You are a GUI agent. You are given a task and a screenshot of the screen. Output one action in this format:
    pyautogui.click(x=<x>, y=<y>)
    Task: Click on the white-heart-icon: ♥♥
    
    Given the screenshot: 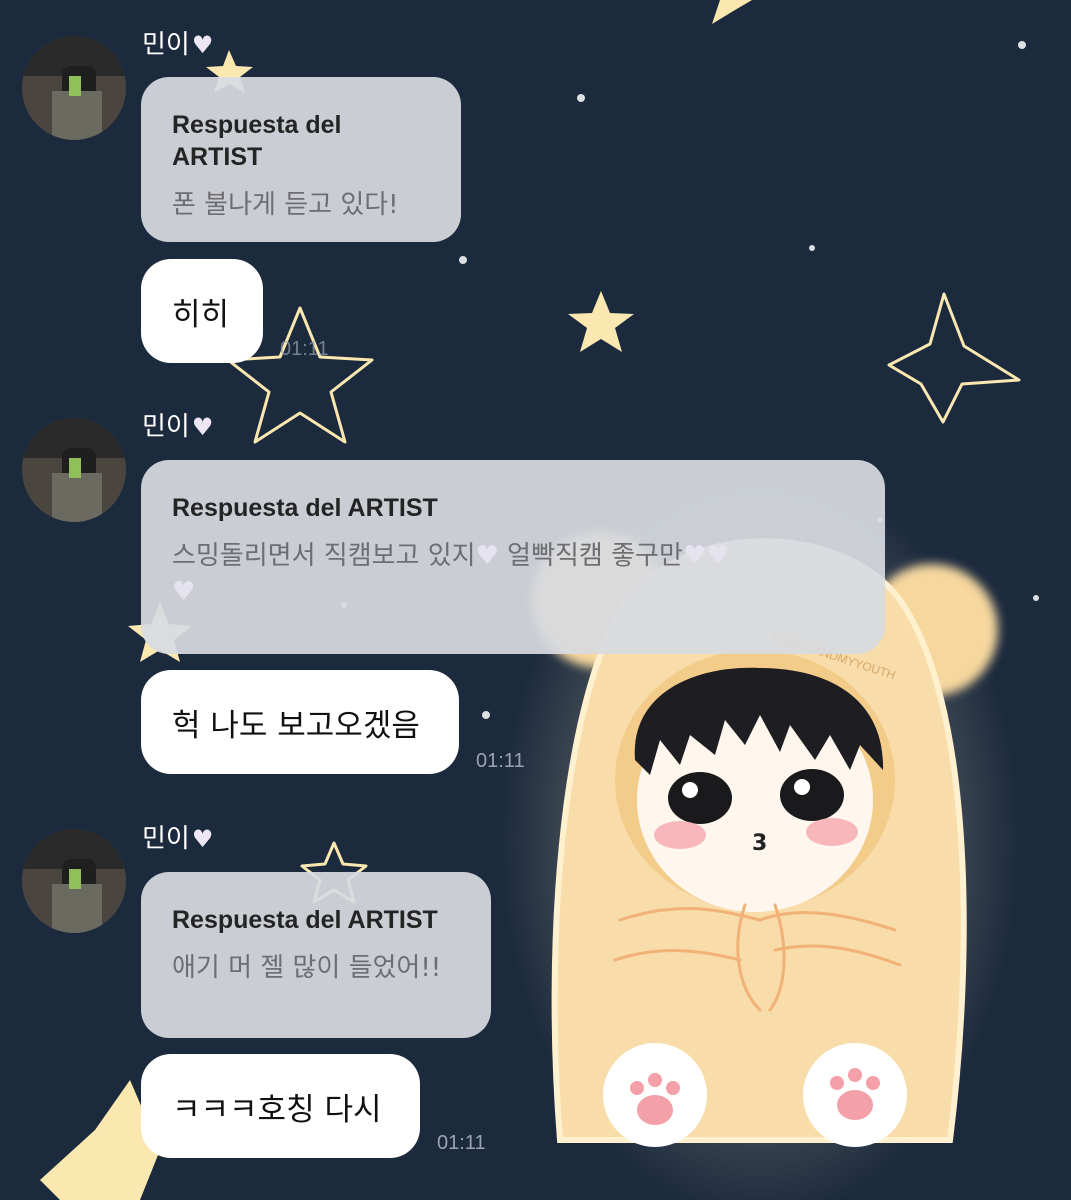 What is the action you would take?
    pyautogui.click(x=706, y=556)
    